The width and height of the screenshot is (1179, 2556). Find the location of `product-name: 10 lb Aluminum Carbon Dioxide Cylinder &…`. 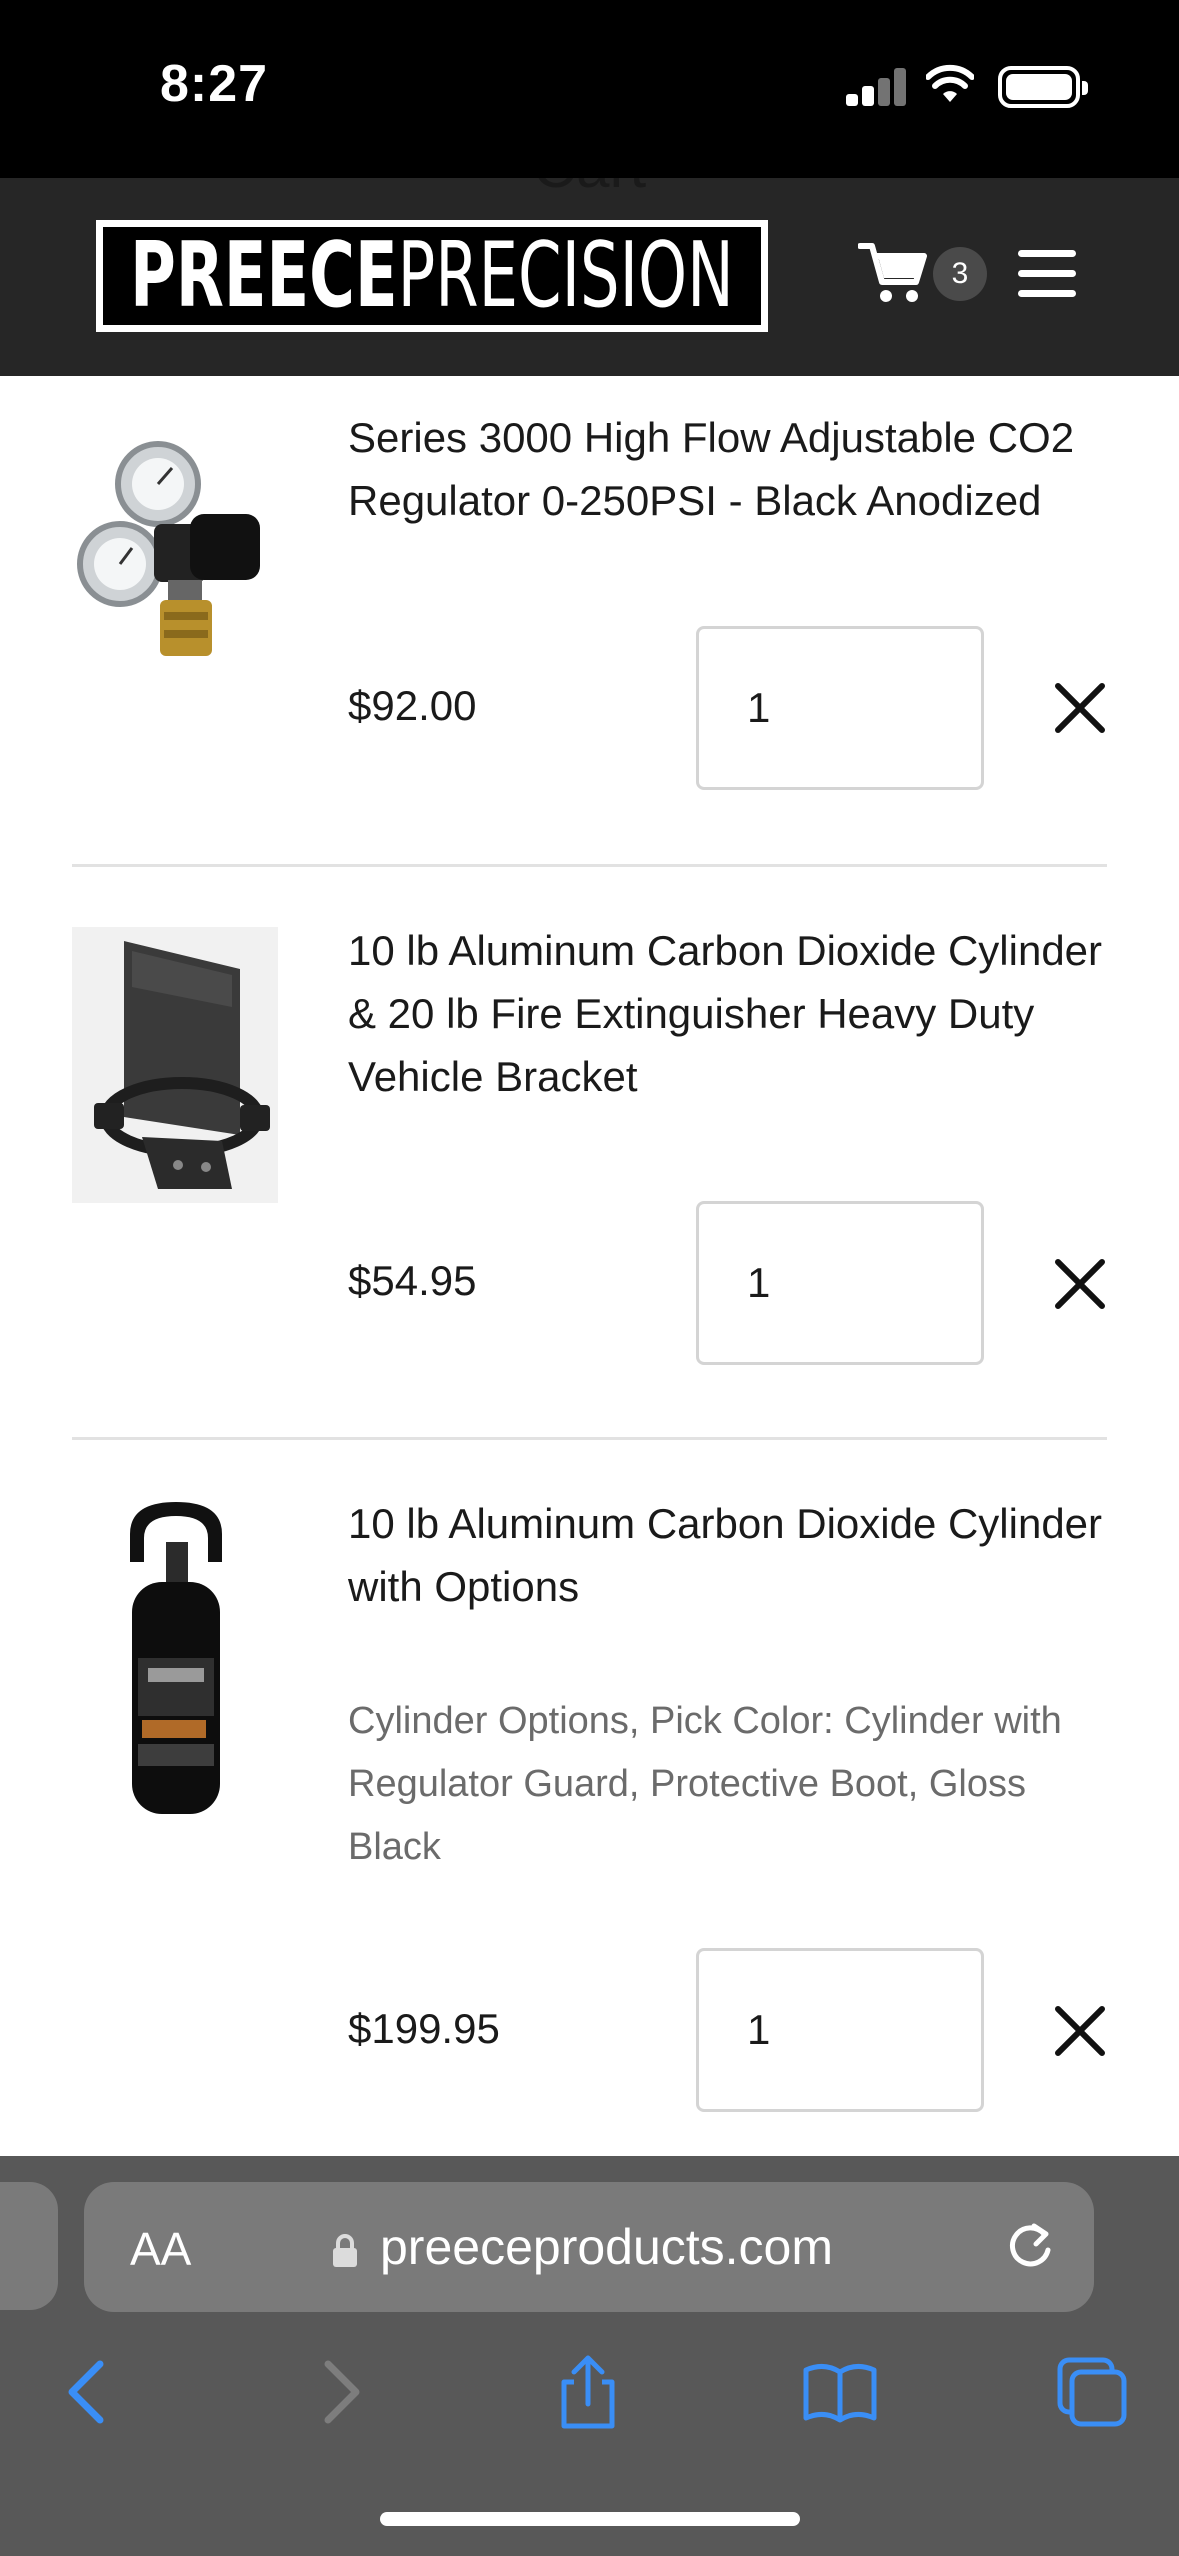

product-name: 10 lb Aluminum Carbon Dioxide Cylinder &… is located at coordinates (728, 1013).